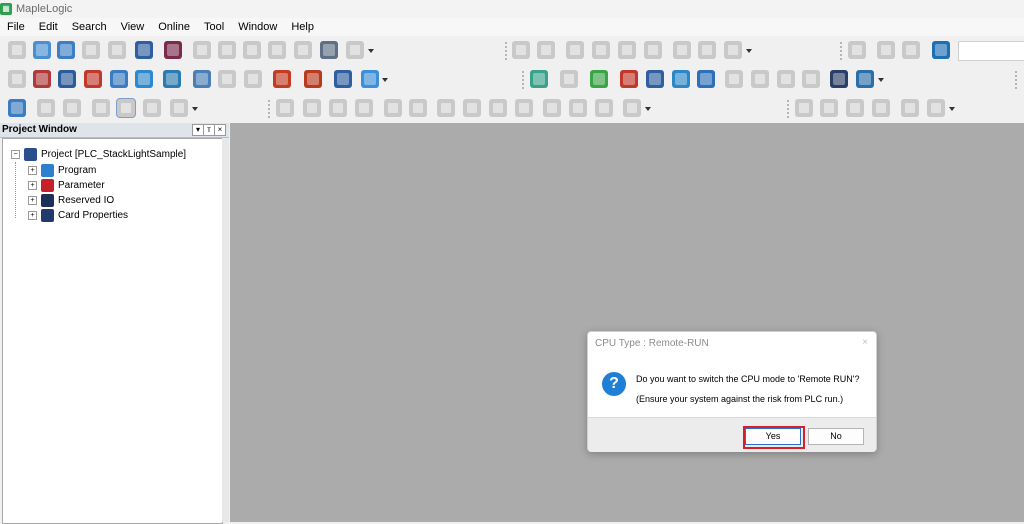 The height and width of the screenshot is (524, 1024). What do you see at coordinates (117, 50) in the screenshot?
I see `save-icon` at bounding box center [117, 50].